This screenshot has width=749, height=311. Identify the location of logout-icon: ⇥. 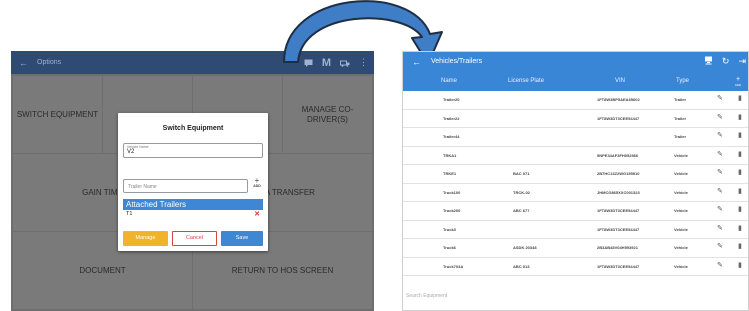
(742, 61).